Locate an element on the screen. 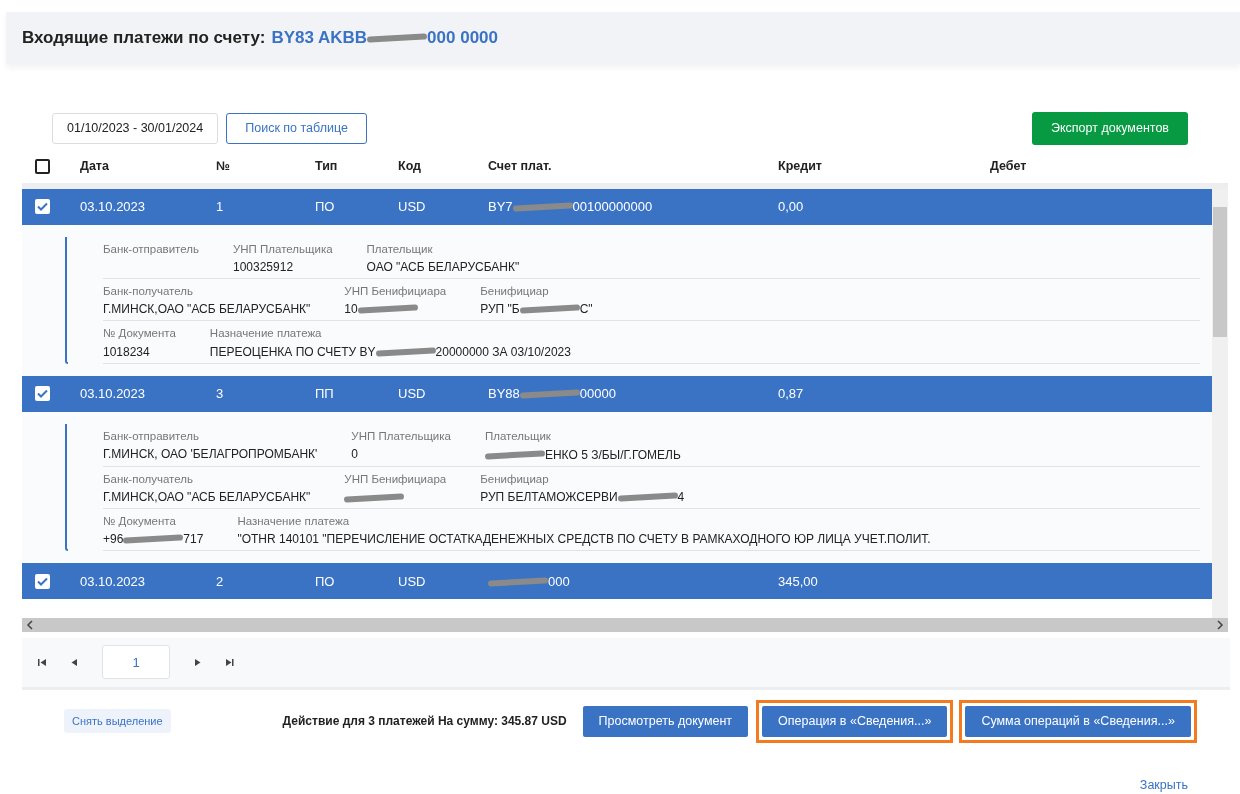 This screenshot has width=1240, height=794. field-value: Г.МИНСК, ОАО 'БЕЛАГРОПРОМБАНК' is located at coordinates (210, 454).